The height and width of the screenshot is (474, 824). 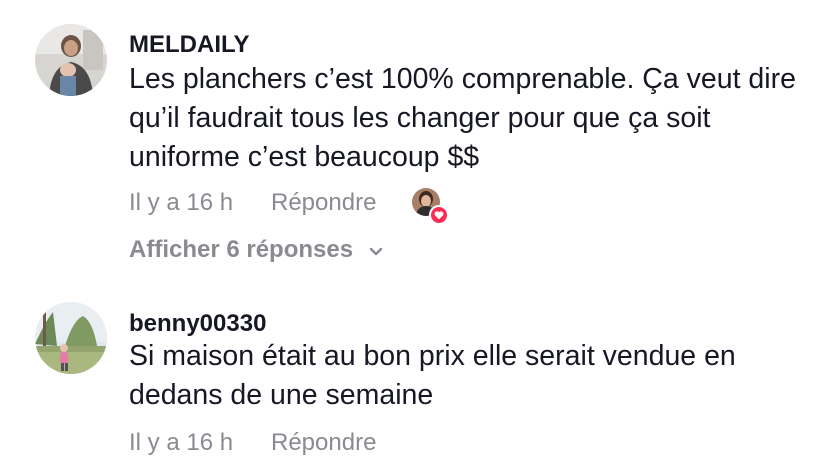 What do you see at coordinates (241, 249) in the screenshot?
I see `view-replies-label: Afficher 6 réponses` at bounding box center [241, 249].